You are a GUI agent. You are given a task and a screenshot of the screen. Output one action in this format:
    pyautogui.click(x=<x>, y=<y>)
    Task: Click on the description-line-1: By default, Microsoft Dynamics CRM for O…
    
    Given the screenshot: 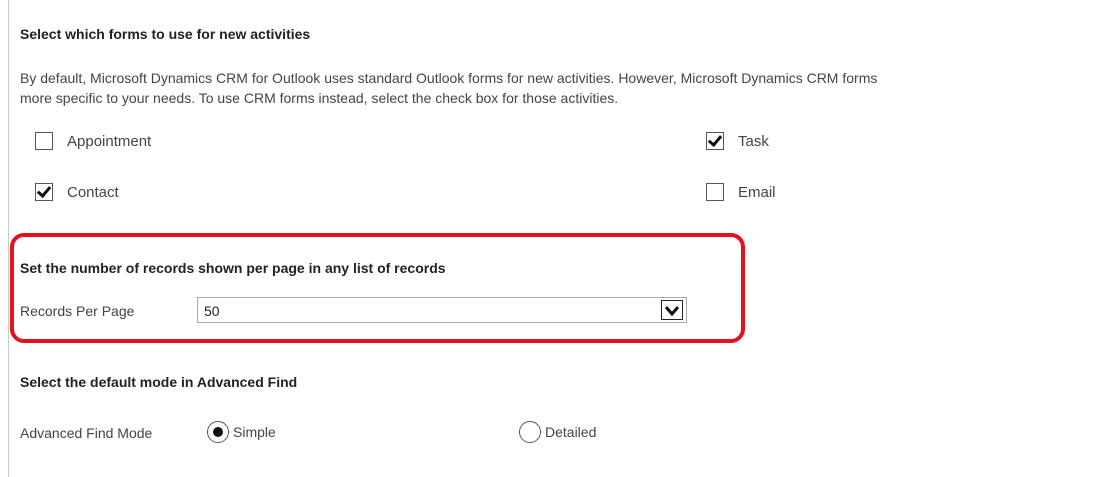 What is the action you would take?
    pyautogui.click(x=449, y=78)
    